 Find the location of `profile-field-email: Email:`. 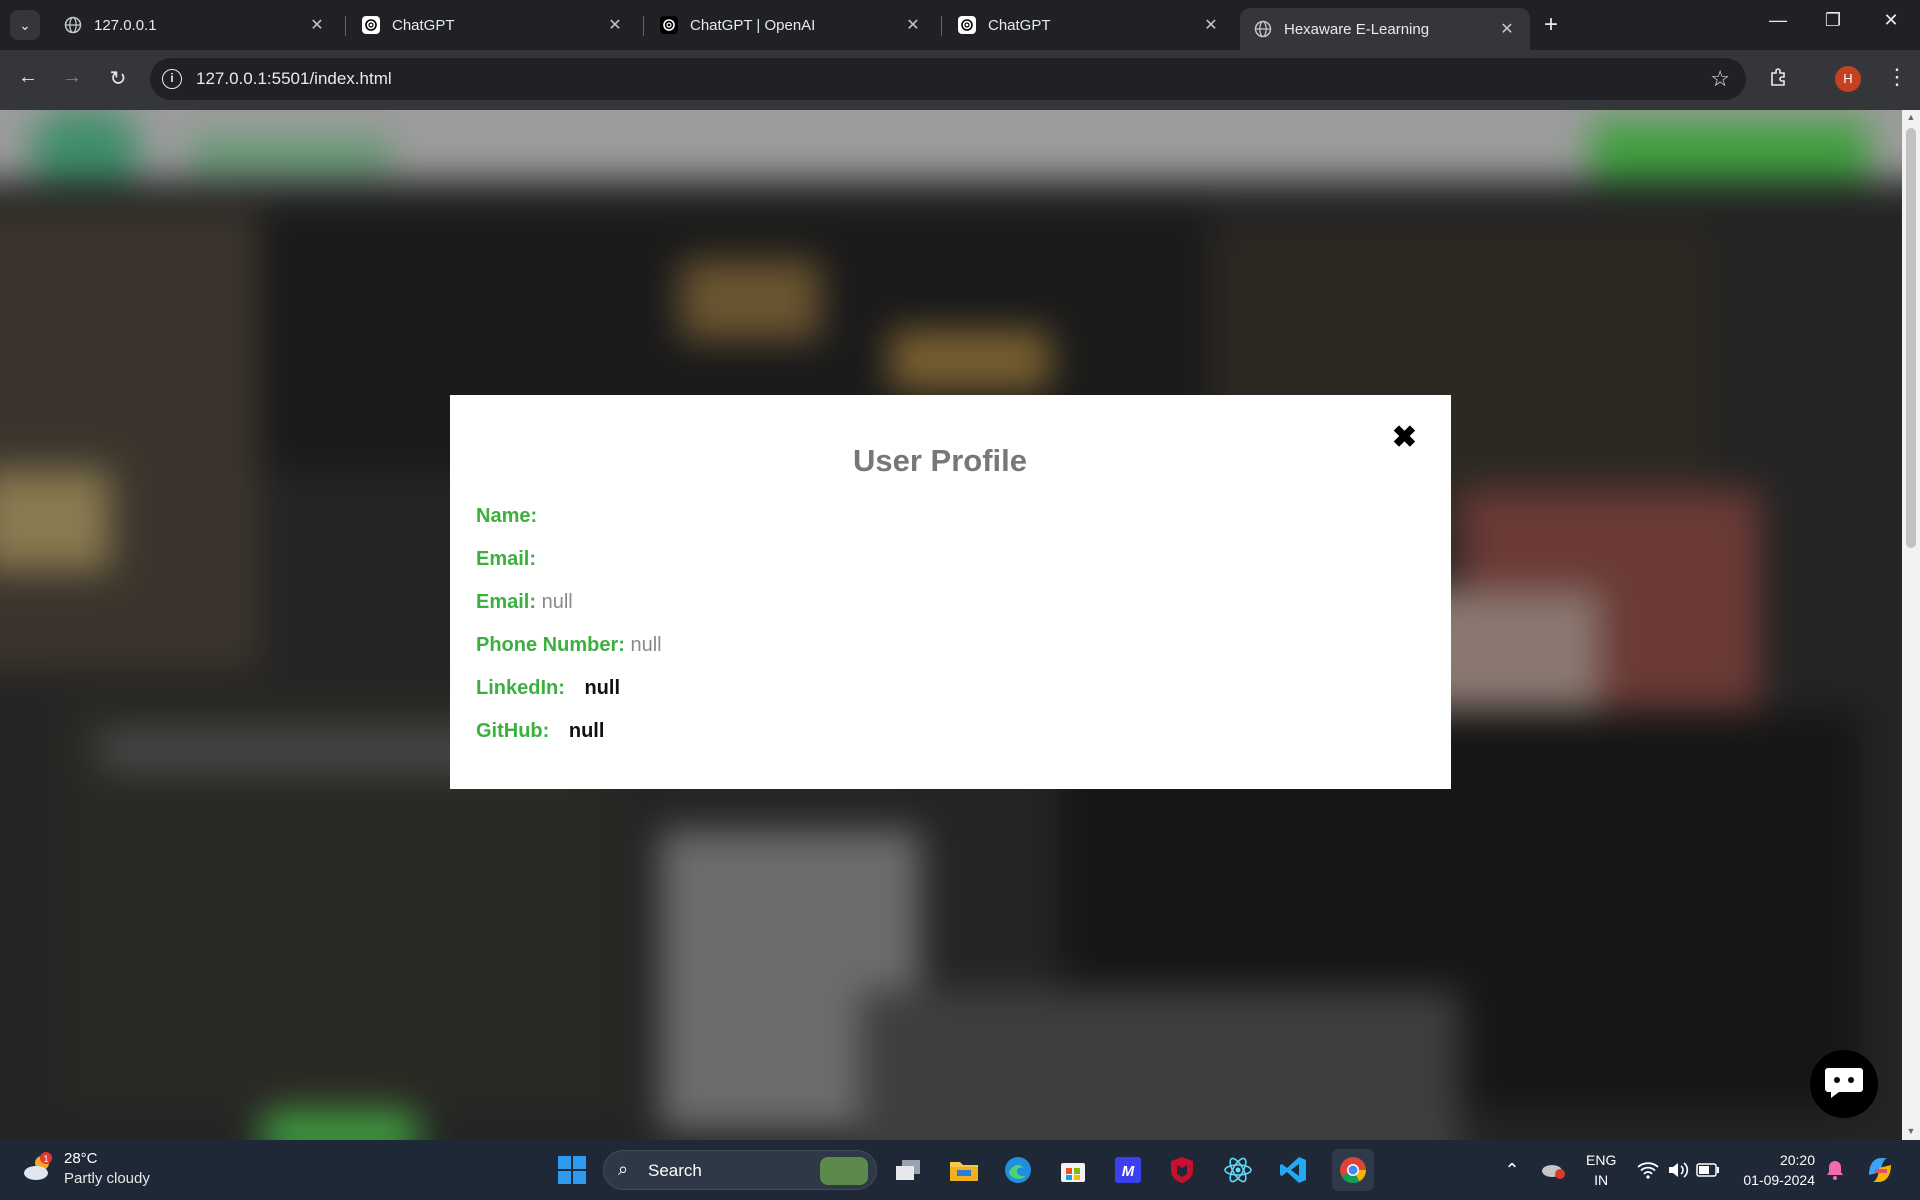

profile-field-email: Email: is located at coordinates (506, 559).